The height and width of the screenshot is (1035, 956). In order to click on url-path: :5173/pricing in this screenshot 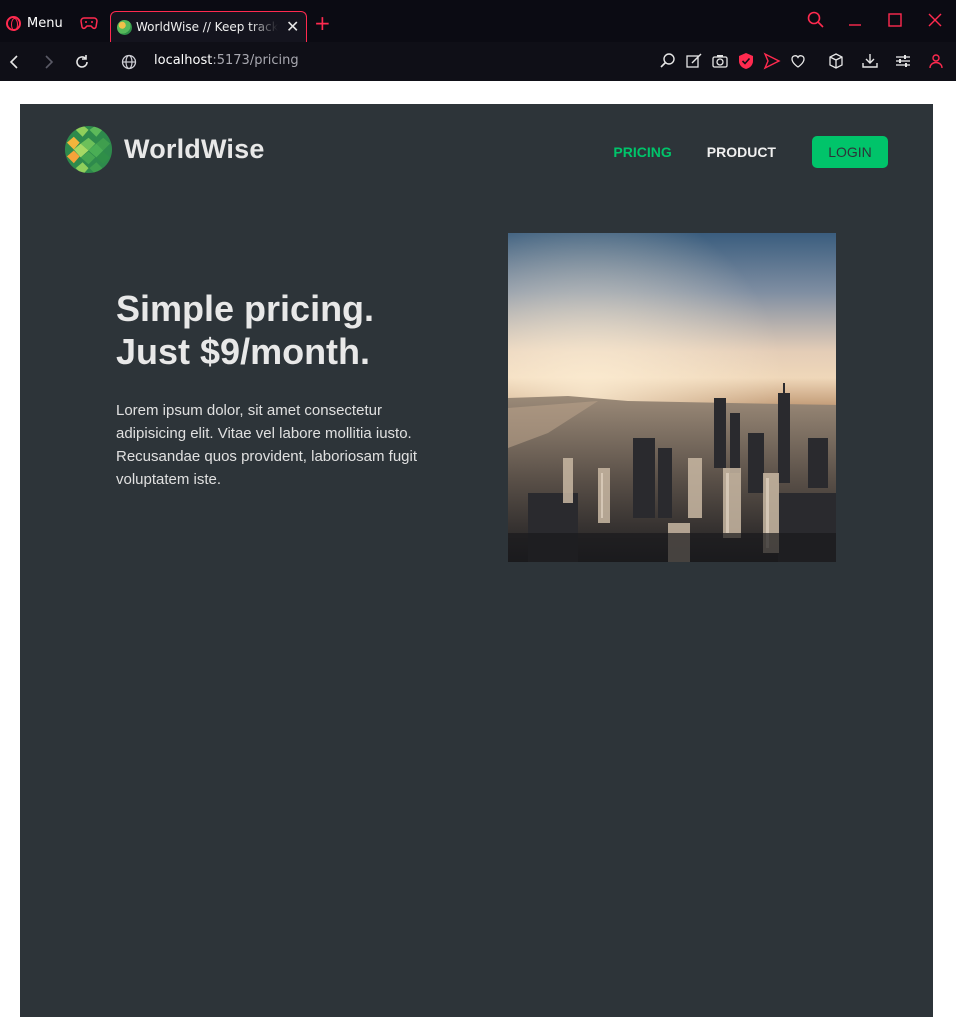, I will do `click(255, 60)`.